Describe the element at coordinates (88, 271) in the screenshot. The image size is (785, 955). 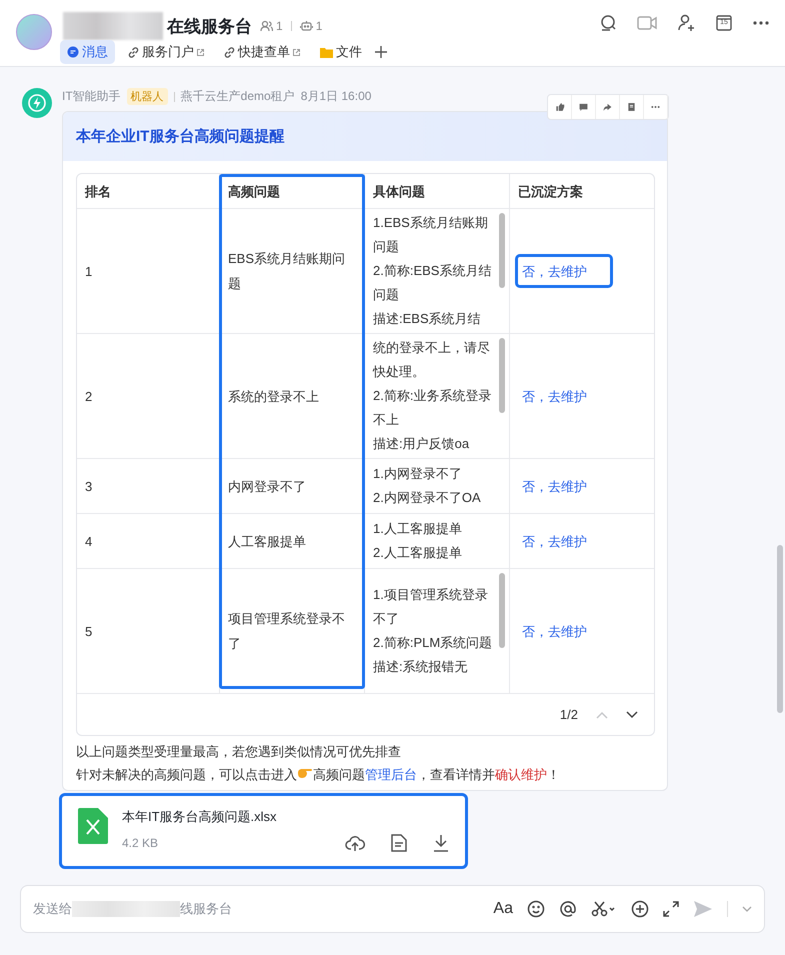
I see `rank-cell-text: 1` at that location.